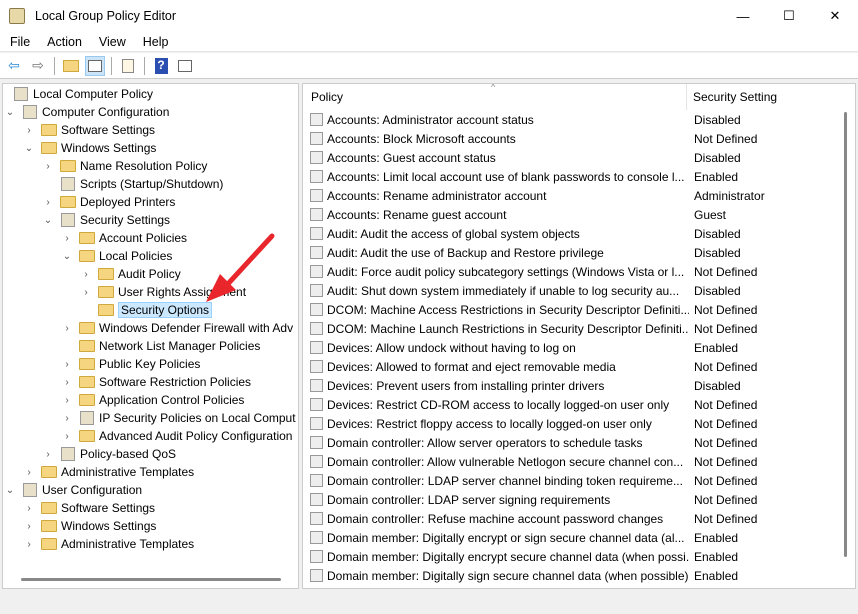  Describe the element at coordinates (726, 461) in the screenshot. I see `security-setting-value: Not Defined` at that location.